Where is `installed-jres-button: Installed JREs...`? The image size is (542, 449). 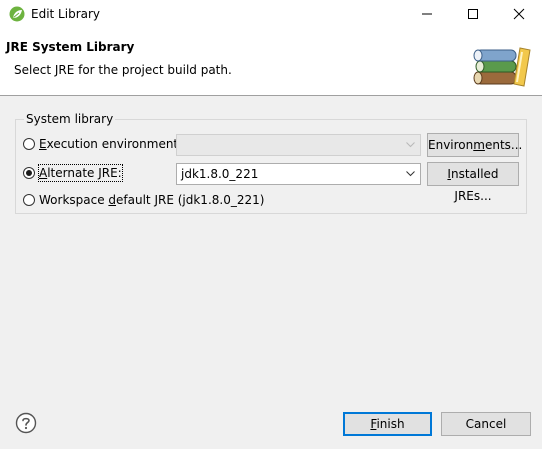 installed-jres-button: Installed JREs... is located at coordinates (473, 182).